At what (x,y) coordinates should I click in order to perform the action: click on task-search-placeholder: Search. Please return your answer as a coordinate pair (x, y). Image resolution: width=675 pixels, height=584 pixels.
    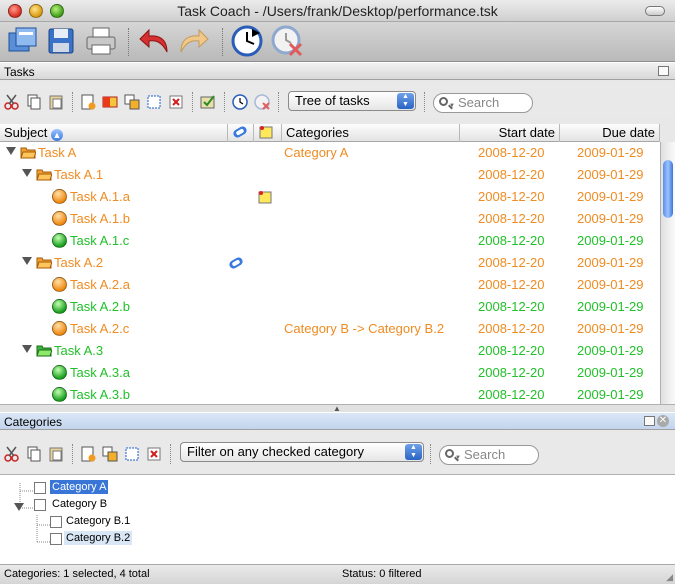
    Looking at the image, I should click on (479, 102).